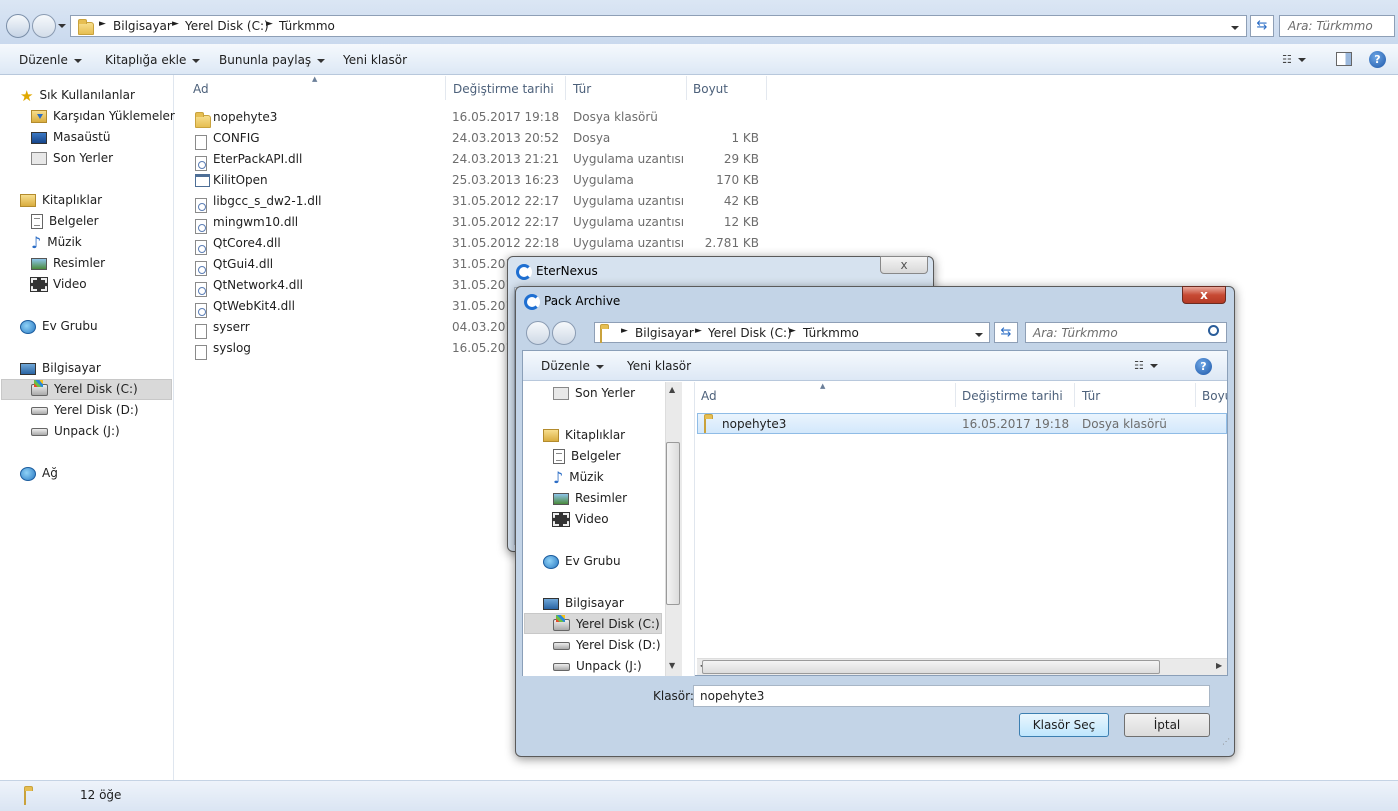  What do you see at coordinates (597, 666) in the screenshot?
I see `dialog-nav-drive-j: Unpack (J:)` at bounding box center [597, 666].